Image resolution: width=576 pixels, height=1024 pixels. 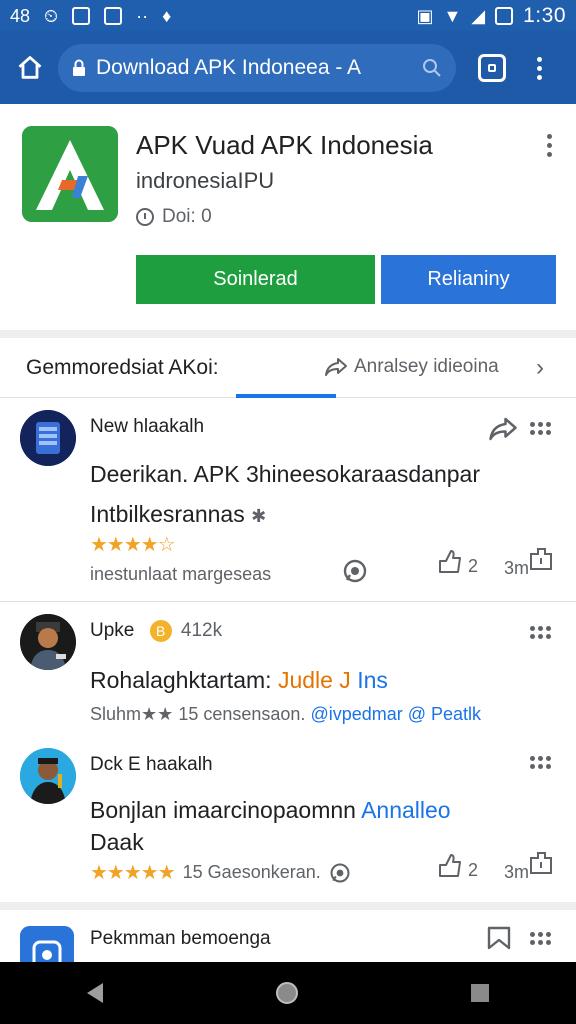 What do you see at coordinates (288, 368) in the screenshot?
I see `tabs-row: Gemmoredsiat AKoi: Anralsey idieoina ›` at bounding box center [288, 368].